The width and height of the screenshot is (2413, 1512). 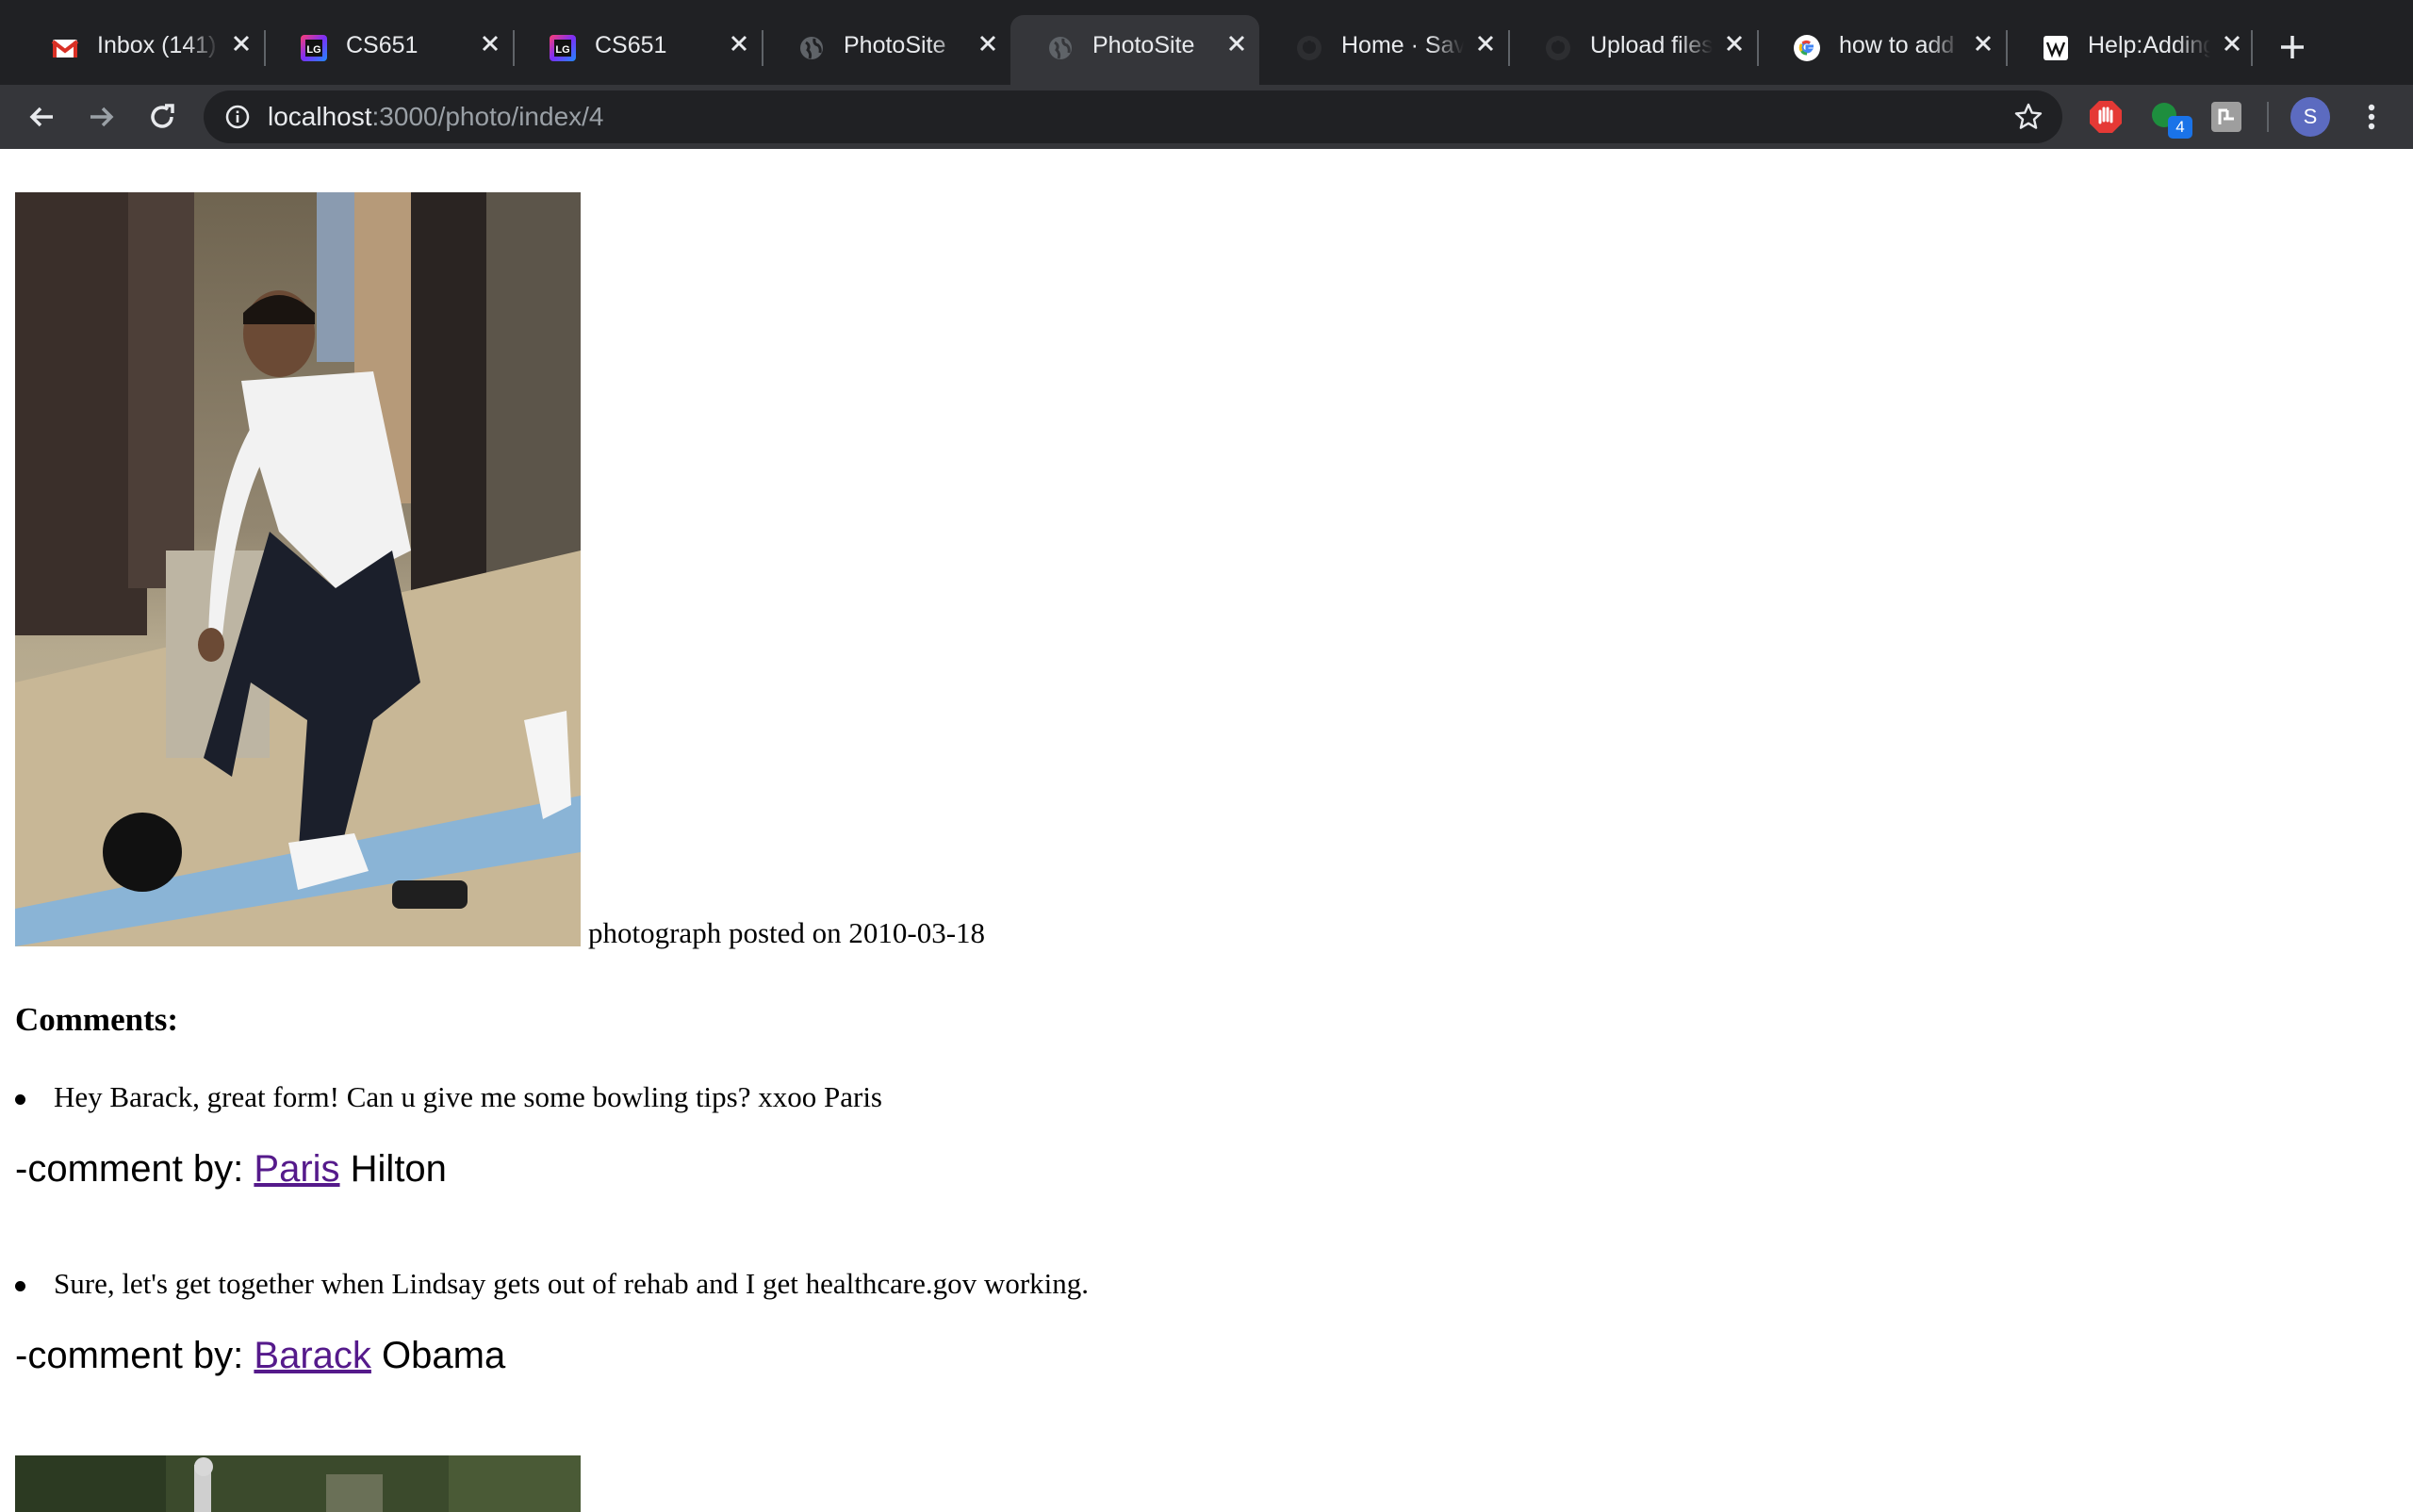 What do you see at coordinates (2310, 117) in the screenshot?
I see `profile-avatar: S` at bounding box center [2310, 117].